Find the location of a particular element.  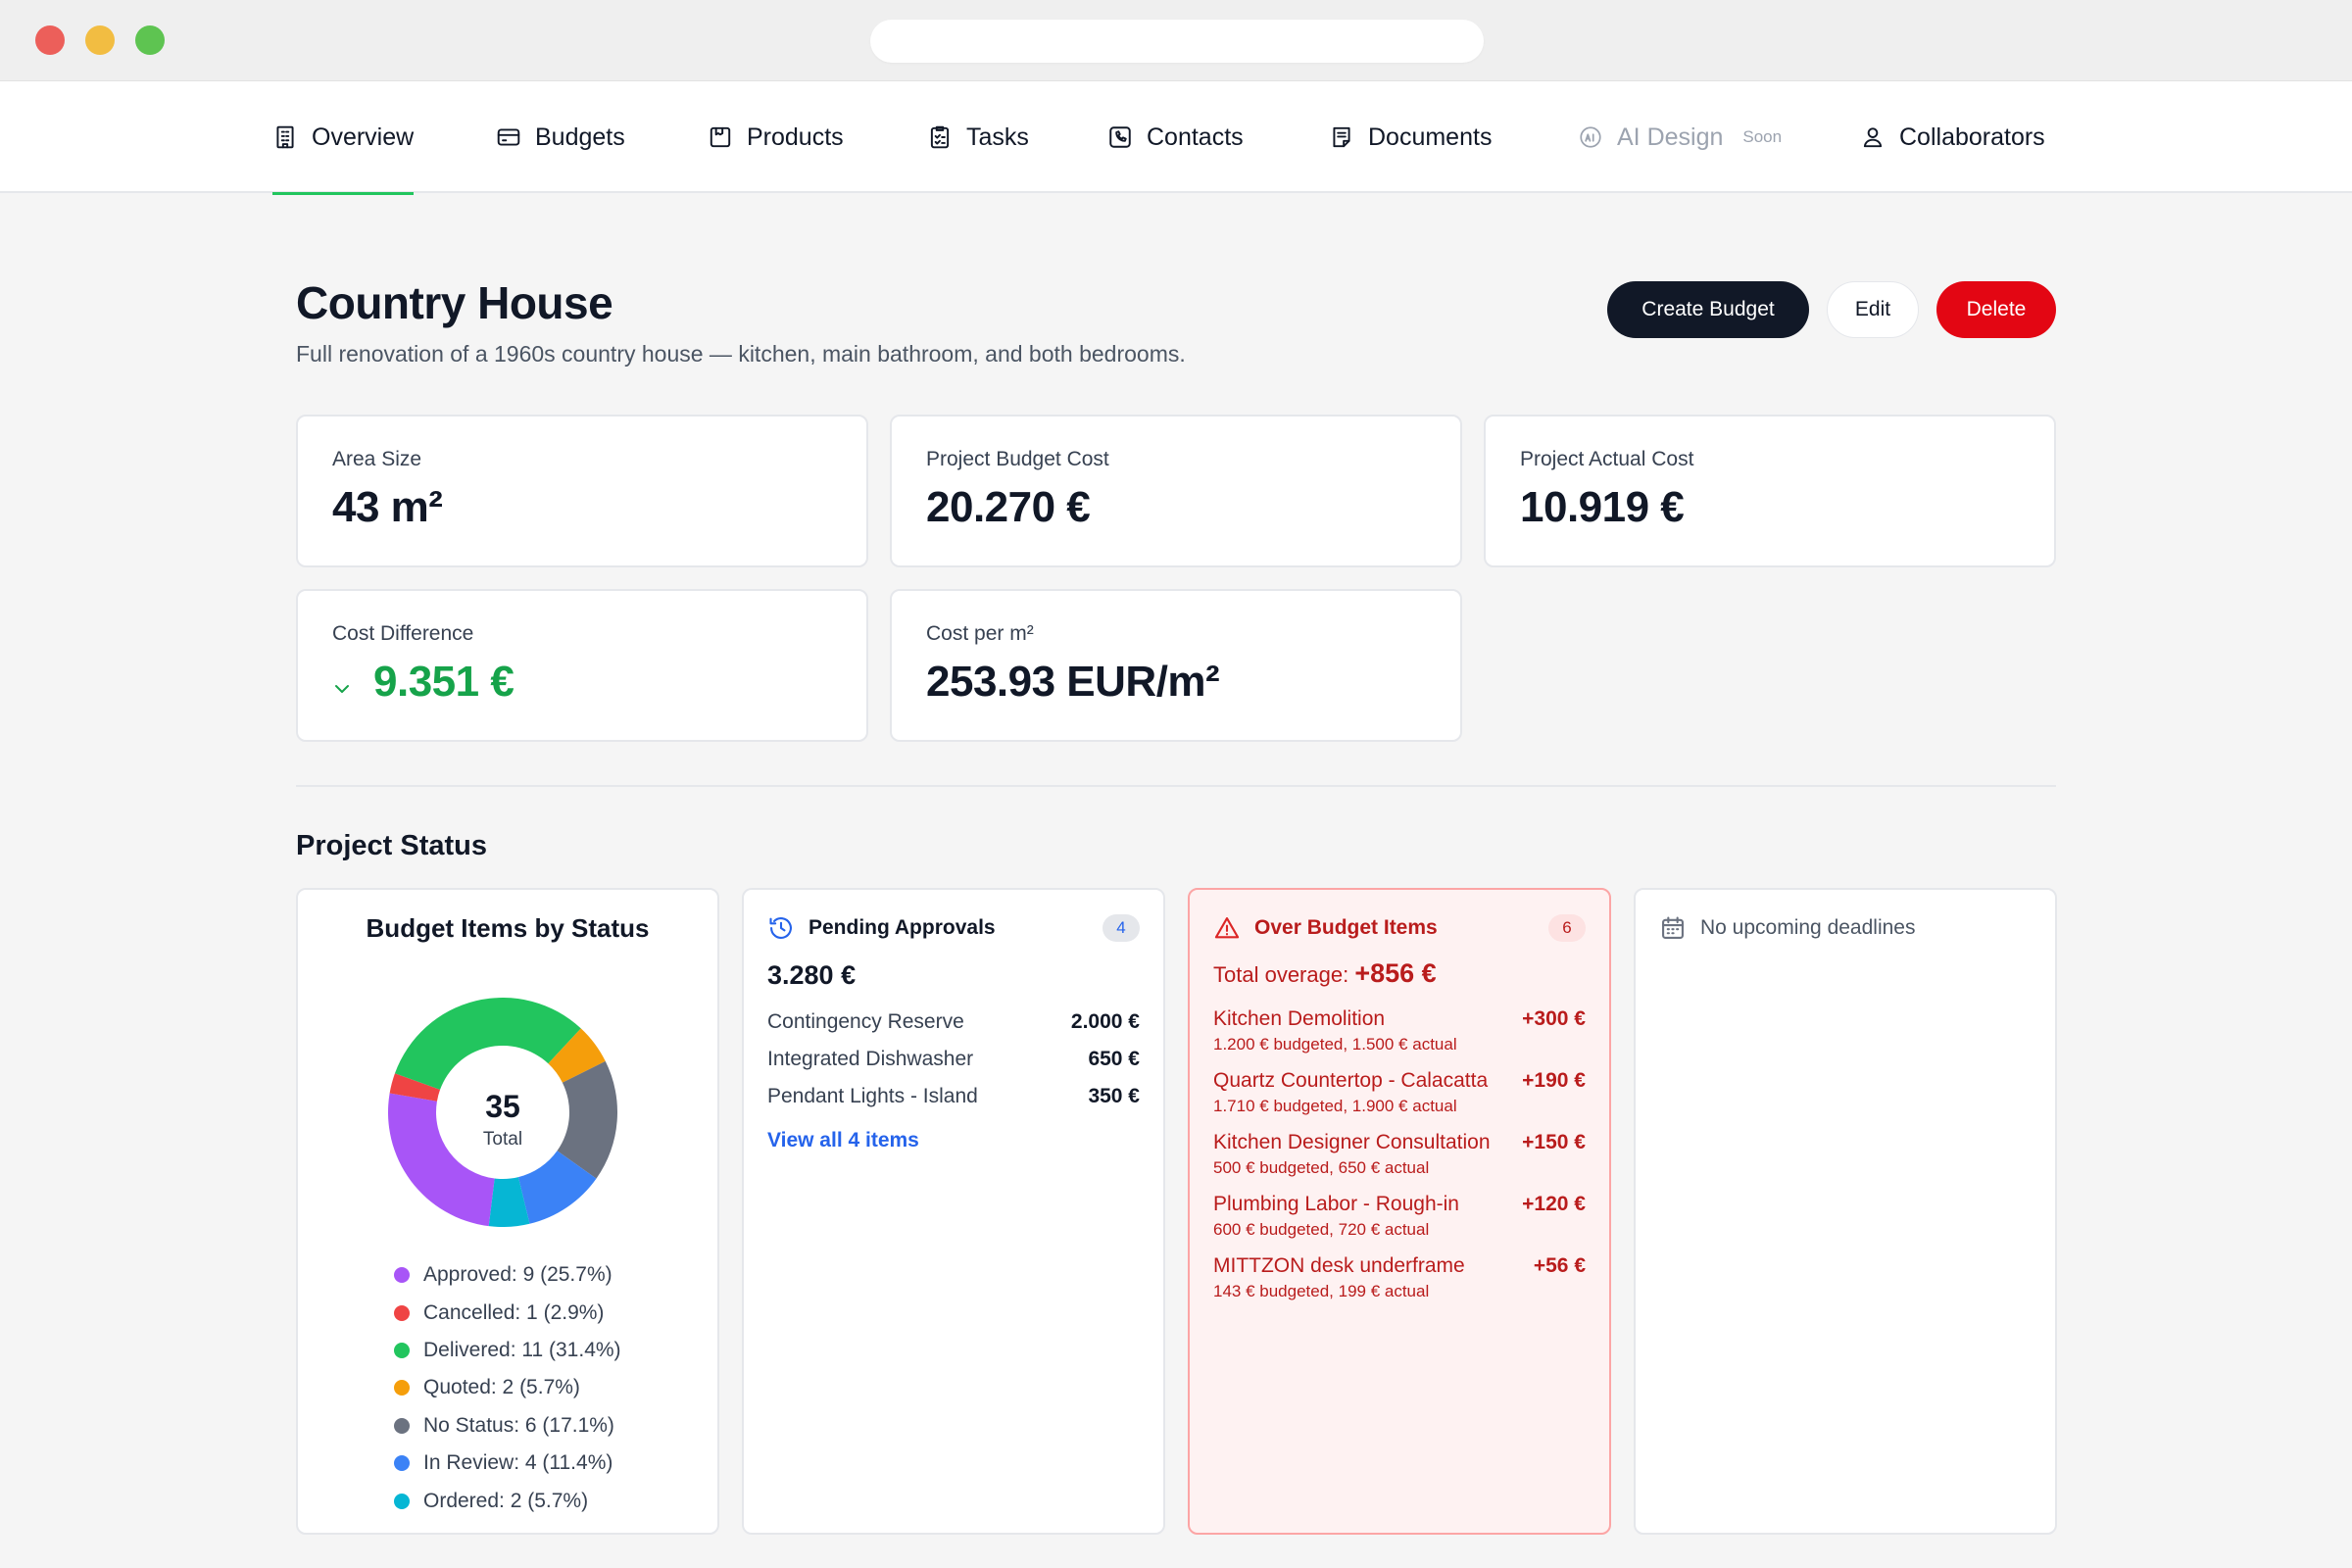

clock-icon is located at coordinates (780, 928).